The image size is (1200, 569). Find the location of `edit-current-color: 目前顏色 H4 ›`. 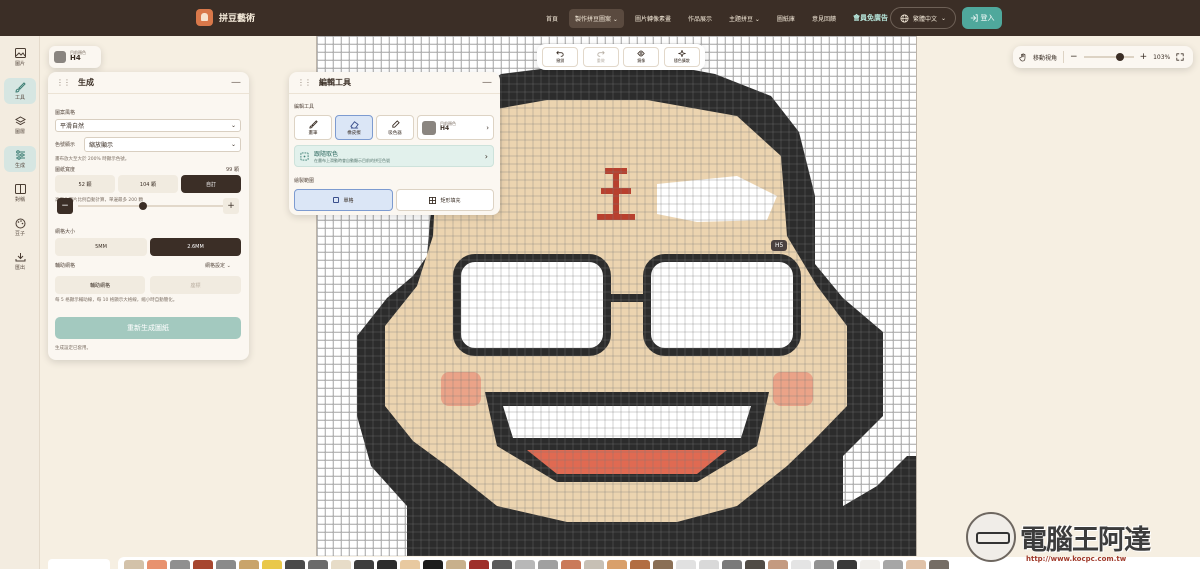

edit-current-color: 目前顏色 H4 › is located at coordinates (455, 127).